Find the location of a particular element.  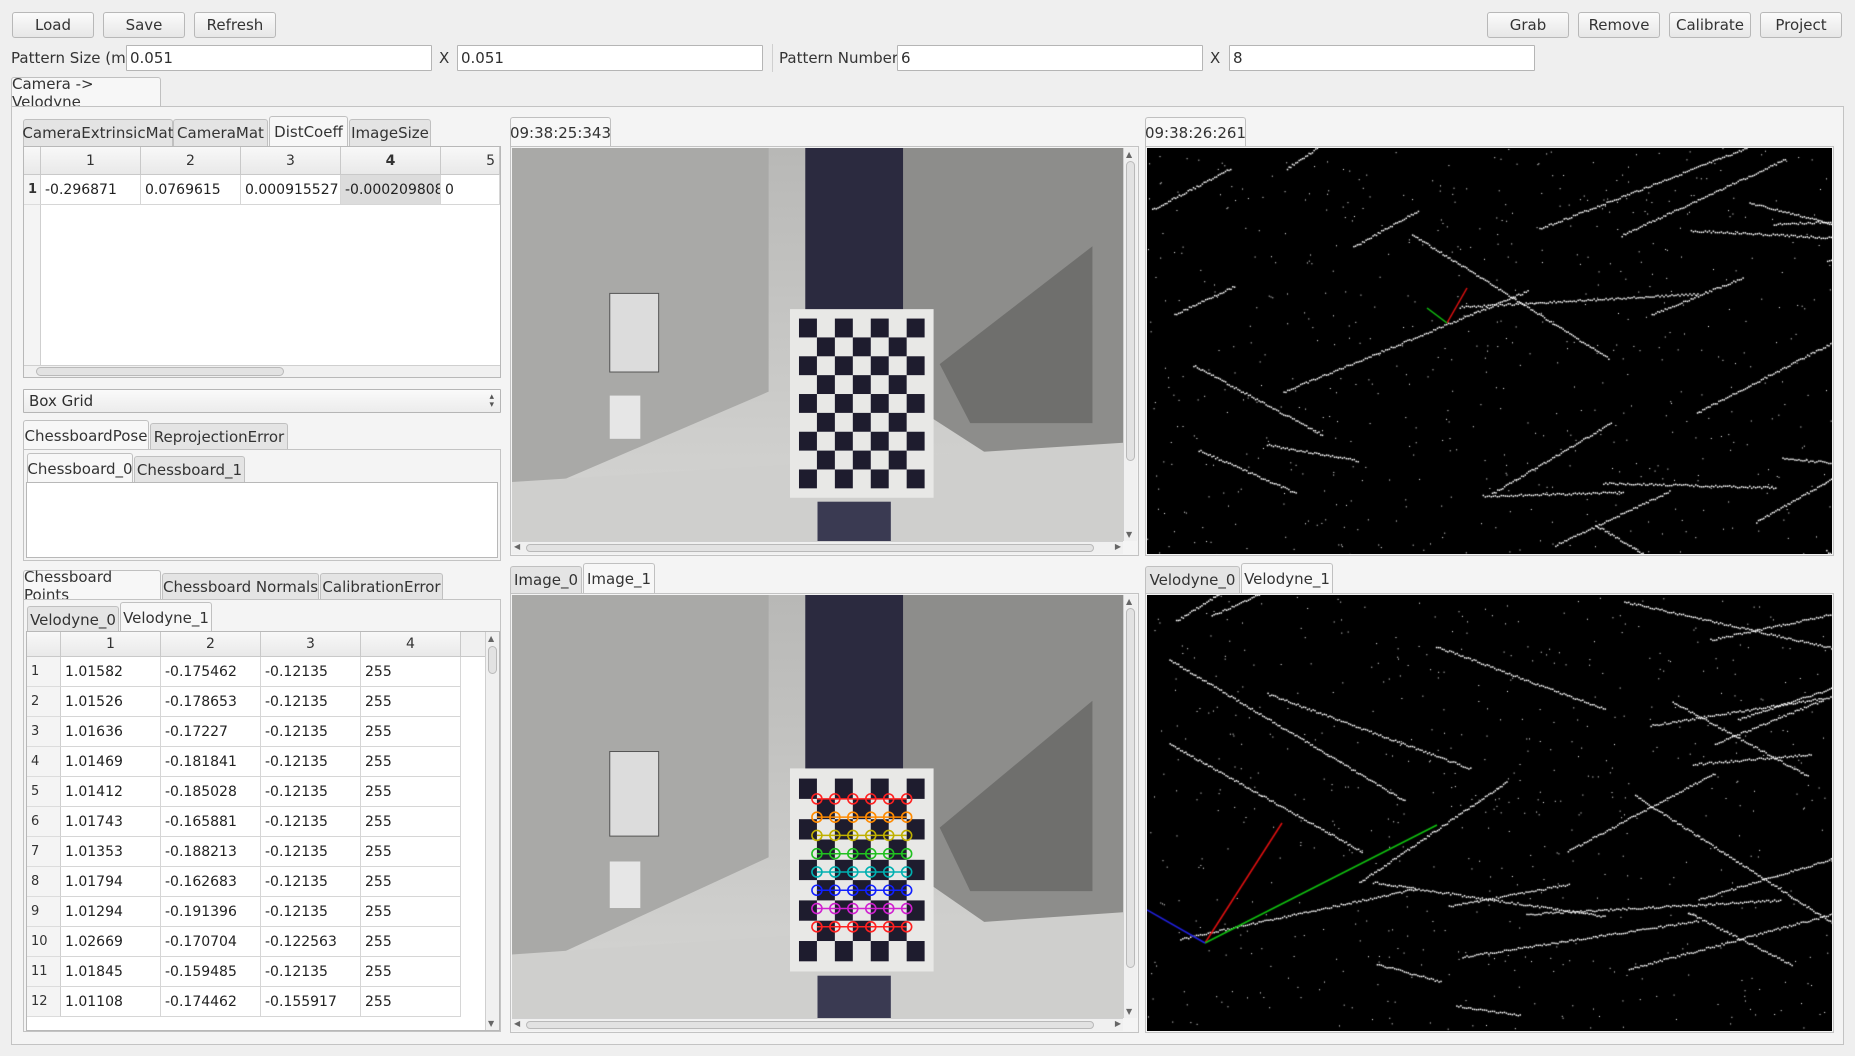

table-cell: 1.01743 is located at coordinates (111, 822).